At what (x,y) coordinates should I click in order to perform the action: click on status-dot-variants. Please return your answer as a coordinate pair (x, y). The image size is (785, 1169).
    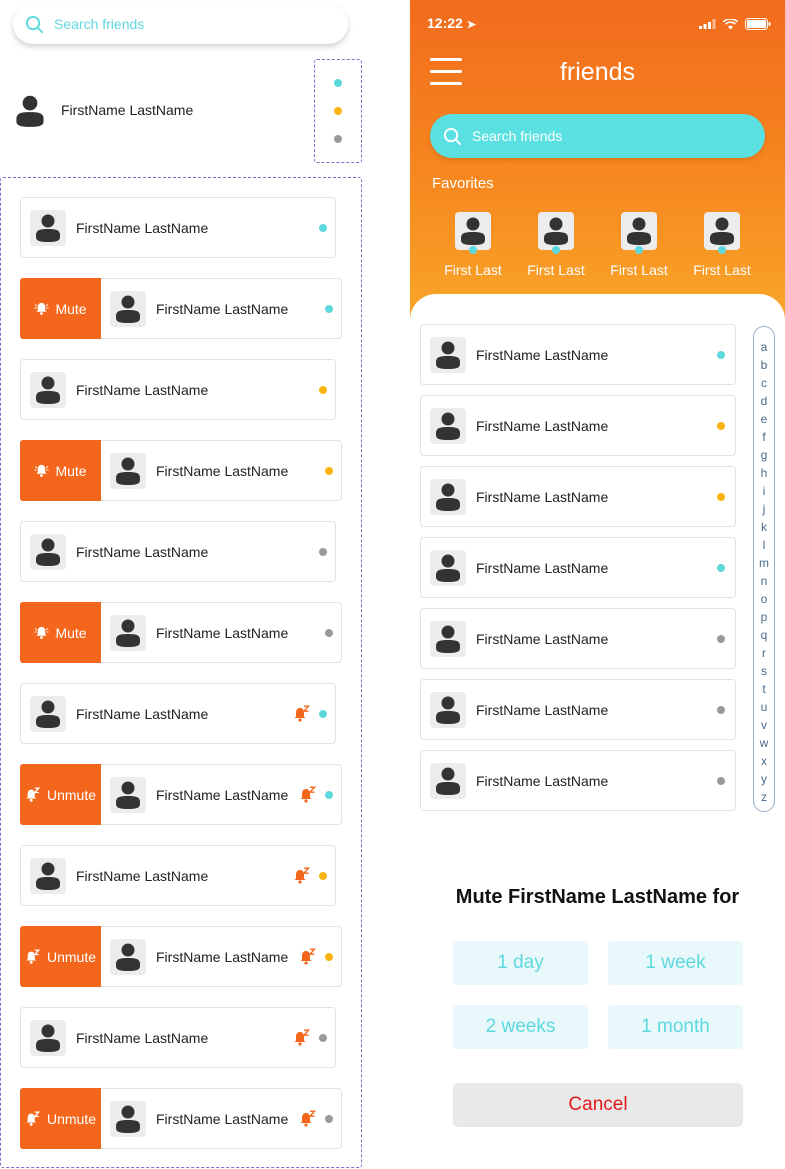
    Looking at the image, I should click on (338, 111).